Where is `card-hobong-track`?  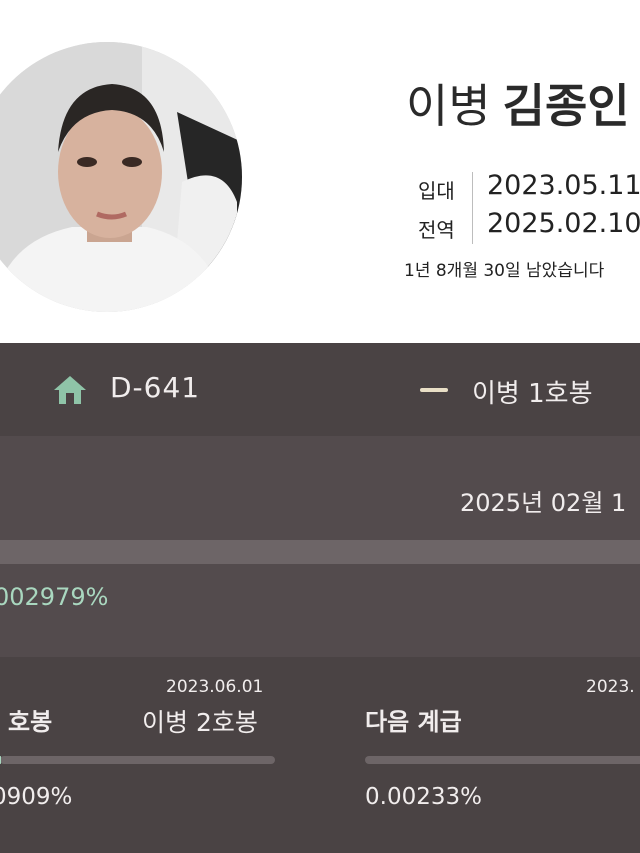
card-hobong-track is located at coordinates (137, 760).